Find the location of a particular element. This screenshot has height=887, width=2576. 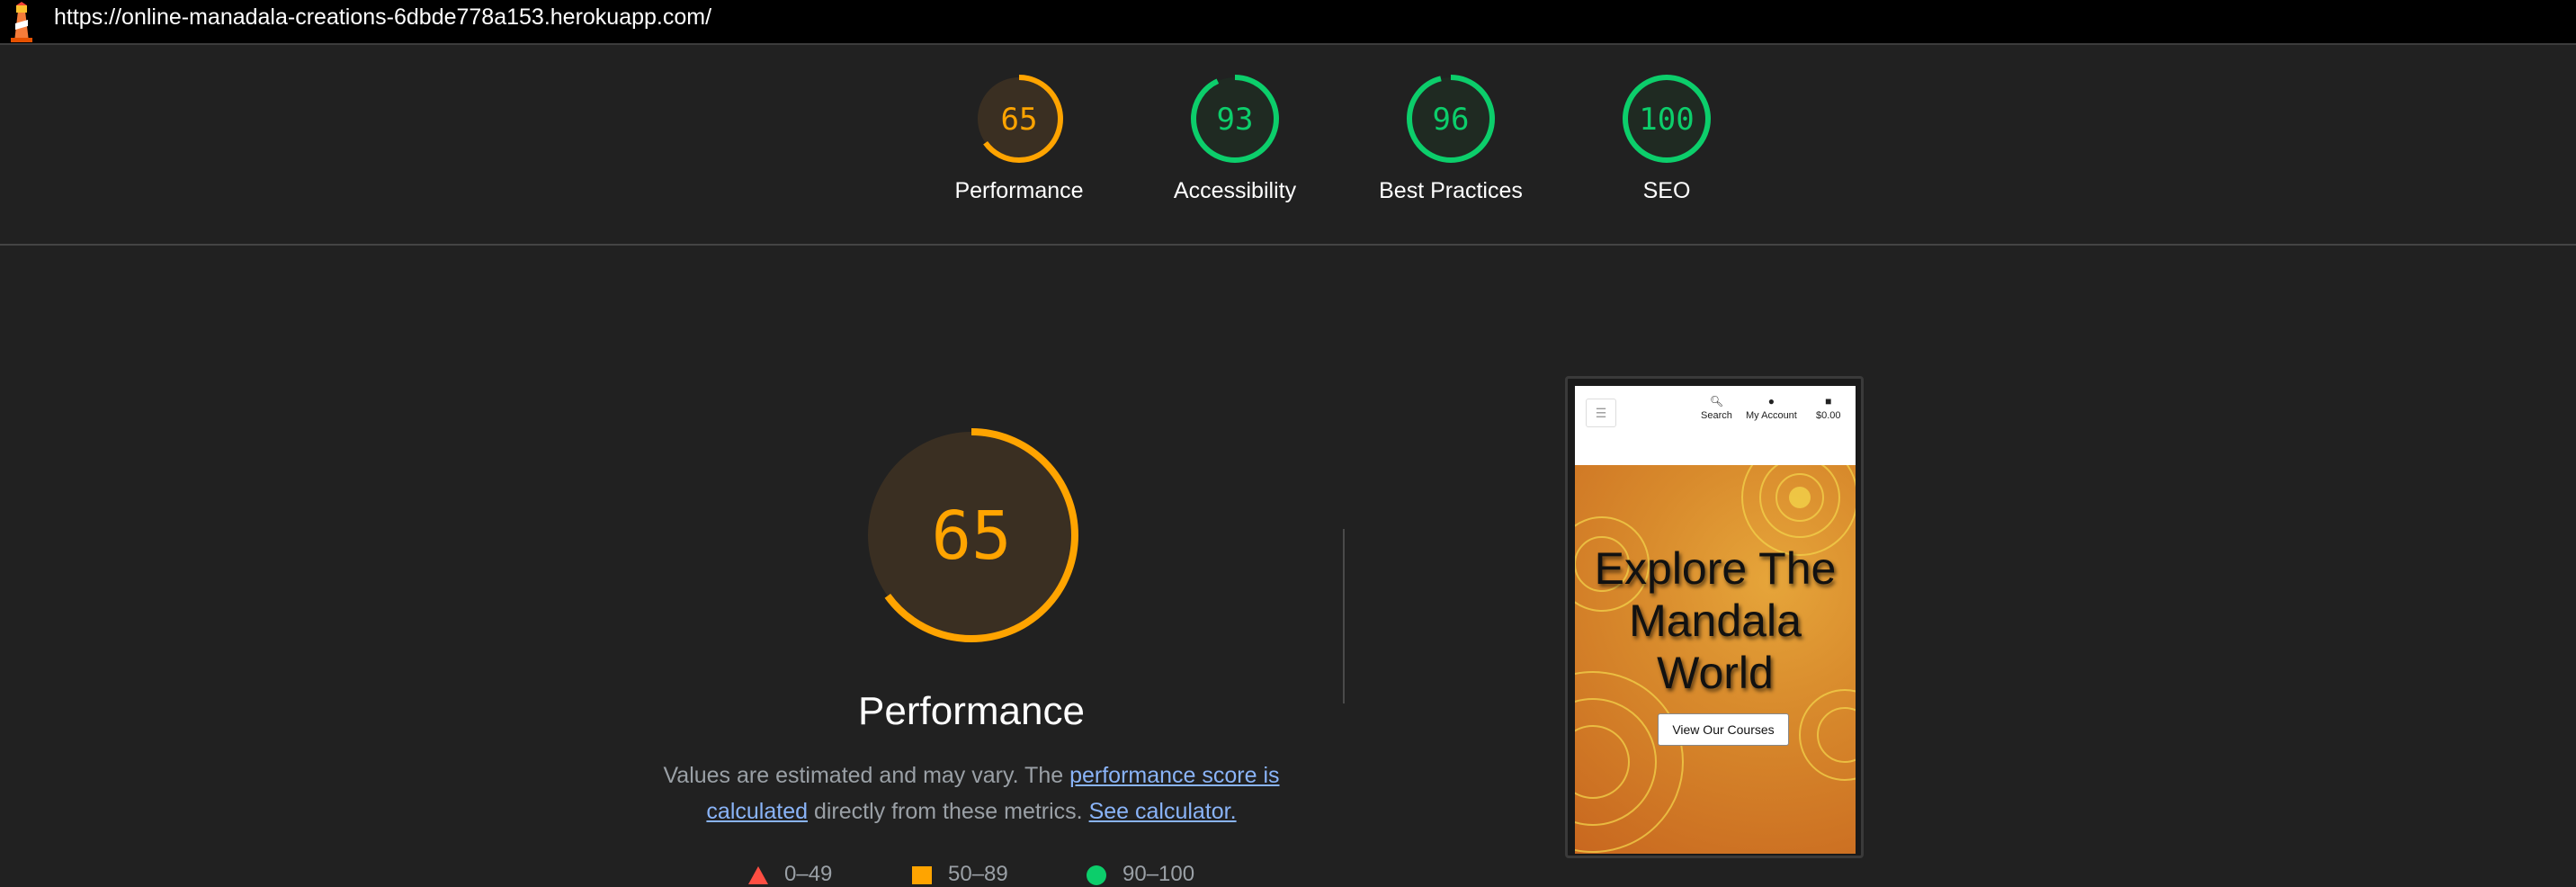

gauge-ring: 96 is located at coordinates (1451, 119).